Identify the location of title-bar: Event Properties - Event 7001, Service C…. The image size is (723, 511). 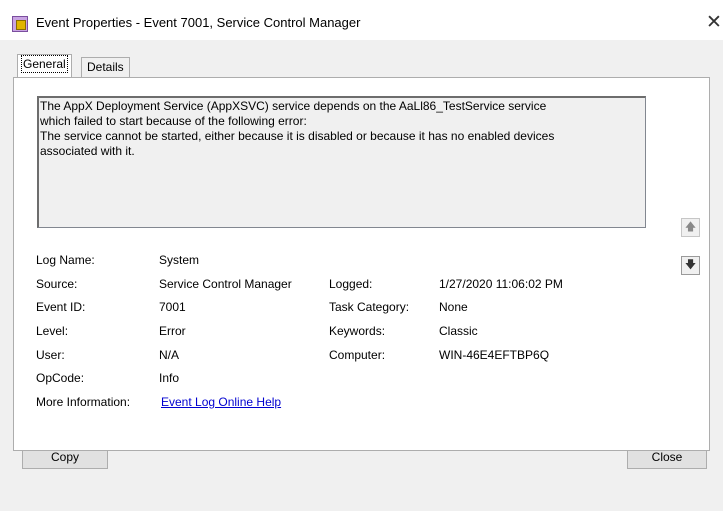
(361, 20).